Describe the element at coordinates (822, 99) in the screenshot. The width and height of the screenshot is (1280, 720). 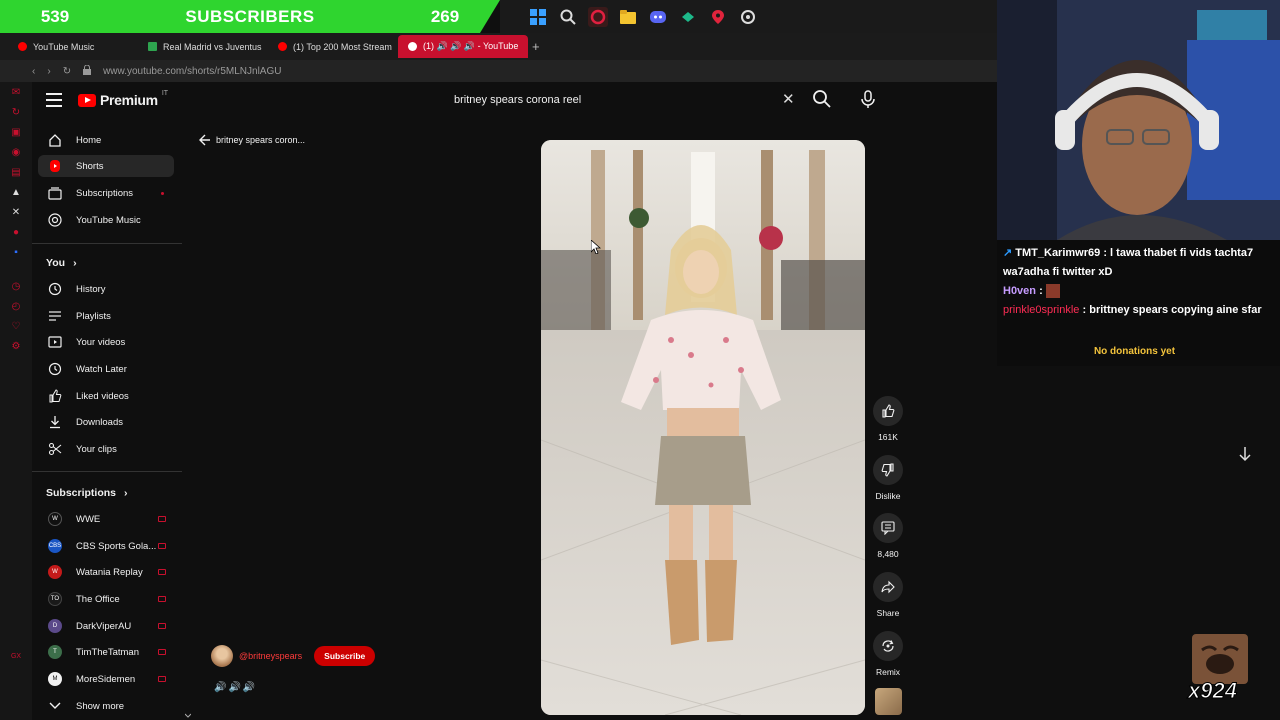
I see `search-button` at that location.